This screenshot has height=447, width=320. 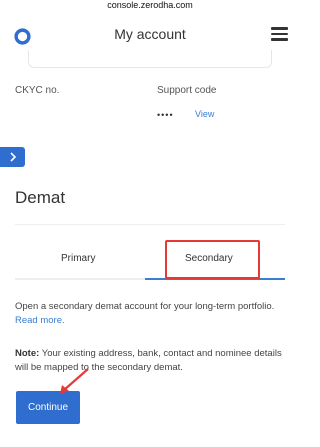 I want to click on section-title: Demat, so click(x=40, y=197).